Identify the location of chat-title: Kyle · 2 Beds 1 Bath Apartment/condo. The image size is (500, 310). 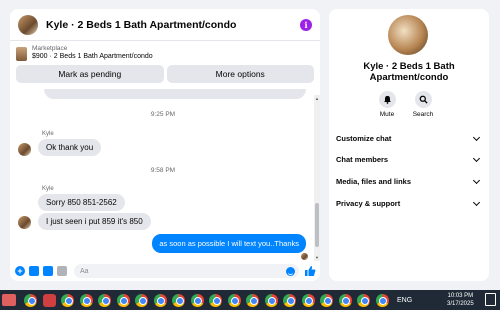
(173, 25).